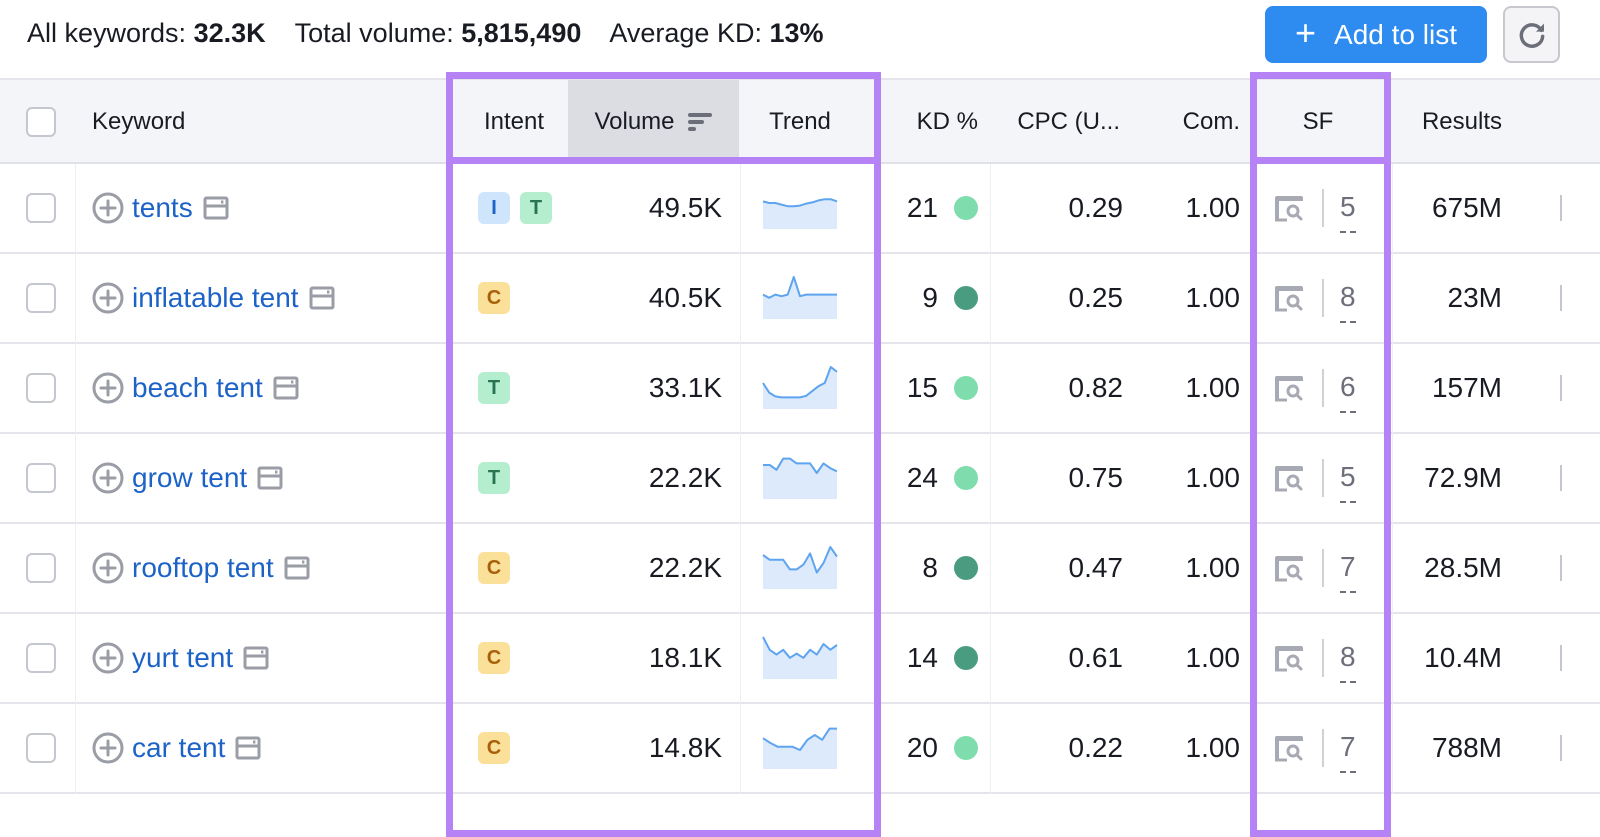  I want to click on keyword-link: inflatable tent, so click(215, 298).